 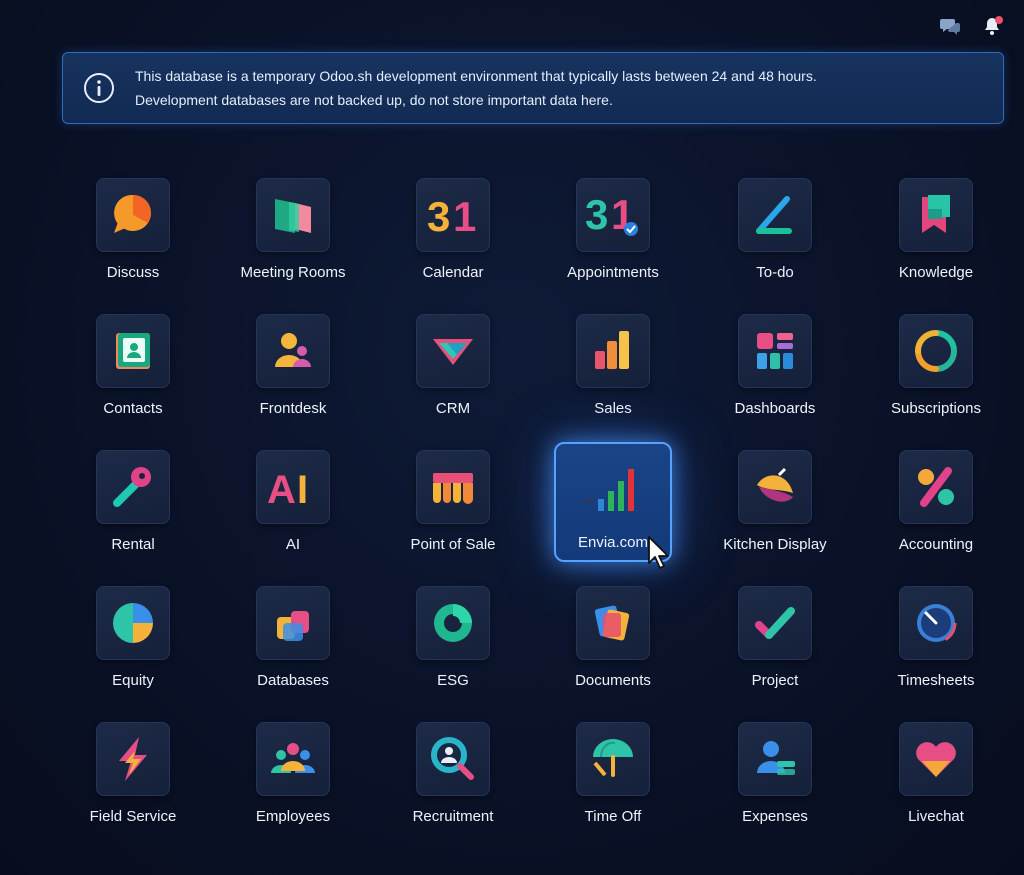 I want to click on app-tile-livechat: Livechat, so click(x=936, y=778).